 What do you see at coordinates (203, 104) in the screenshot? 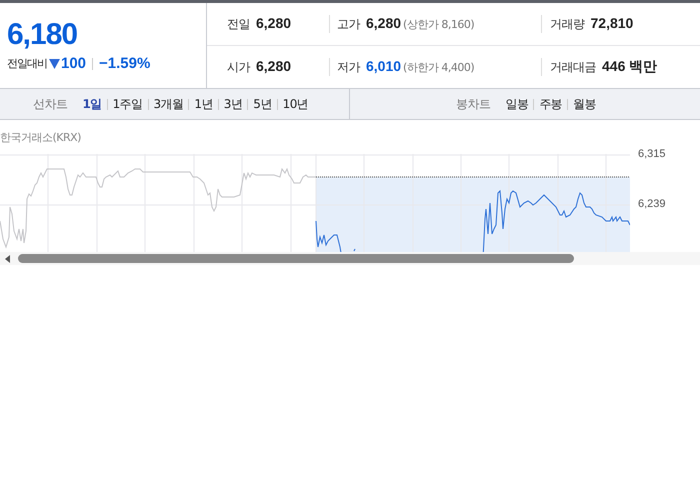
I see `period-tab: 1년` at bounding box center [203, 104].